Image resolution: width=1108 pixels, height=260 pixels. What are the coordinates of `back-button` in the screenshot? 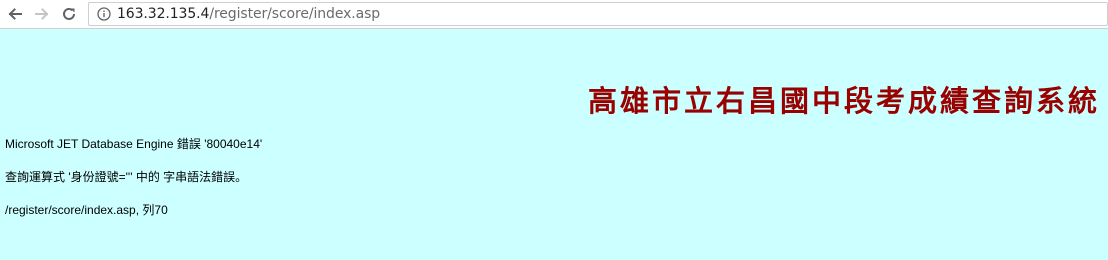 It's located at (15, 14).